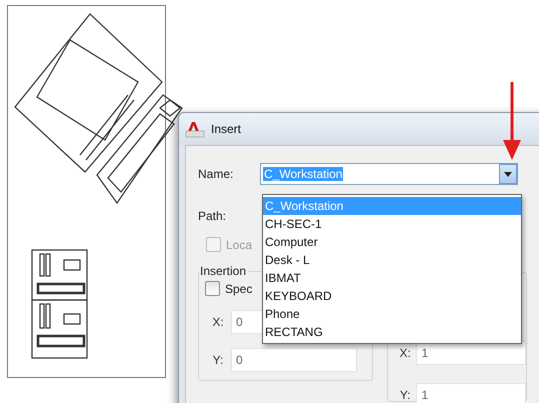 This screenshot has height=403, width=539. What do you see at coordinates (392, 278) in the screenshot?
I see `dropdown-item: IBMAT` at bounding box center [392, 278].